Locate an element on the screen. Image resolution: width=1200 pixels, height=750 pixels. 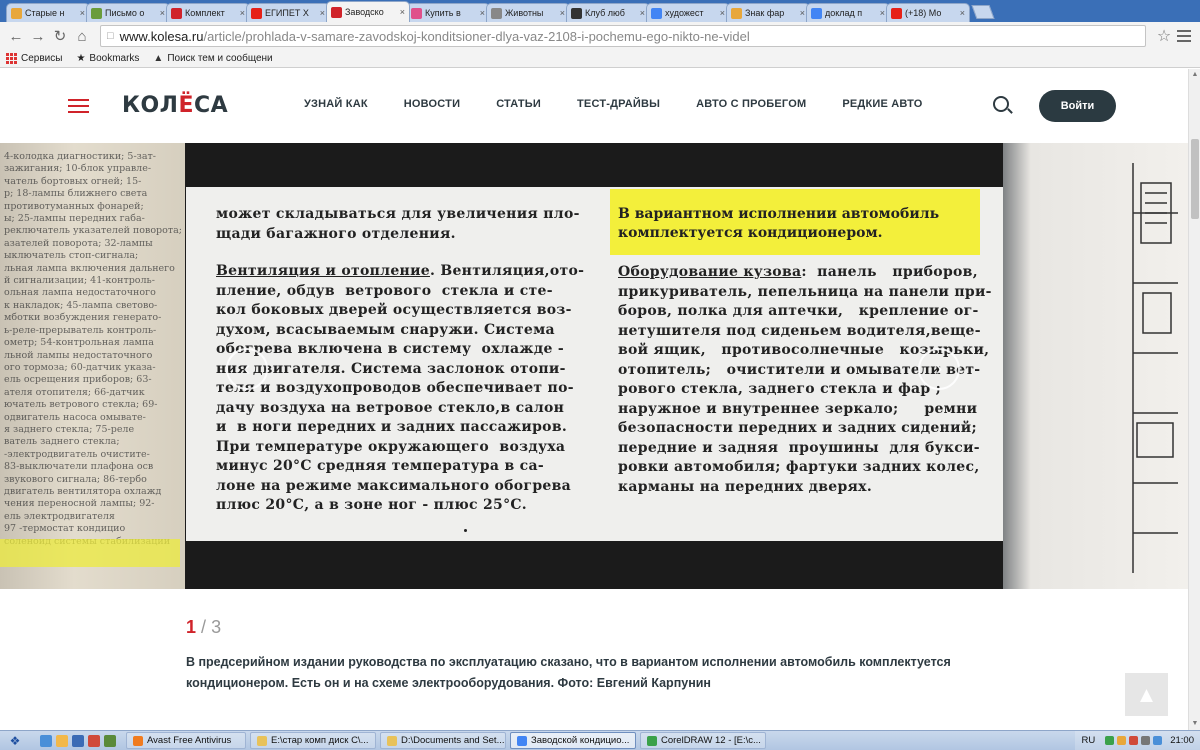
nav-item: АВТО С ПРОБЕГОМ is located at coordinates (751, 104).